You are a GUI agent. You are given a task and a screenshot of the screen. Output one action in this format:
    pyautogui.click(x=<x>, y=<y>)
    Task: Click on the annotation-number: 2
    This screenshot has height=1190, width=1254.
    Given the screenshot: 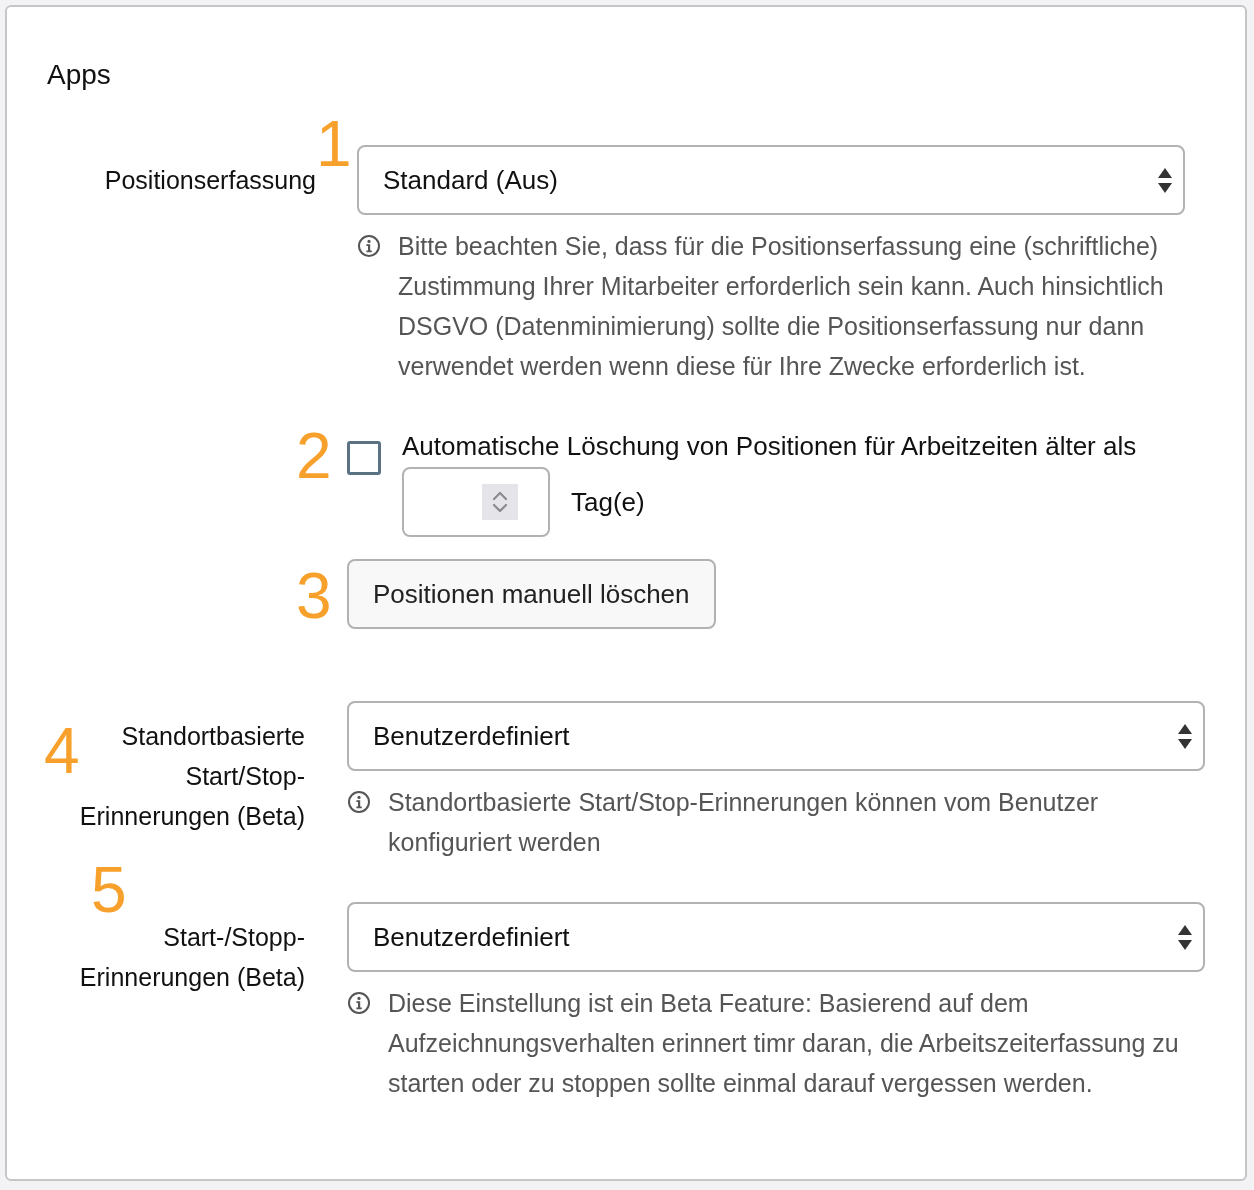 What is the action you would take?
    pyautogui.click(x=313, y=456)
    